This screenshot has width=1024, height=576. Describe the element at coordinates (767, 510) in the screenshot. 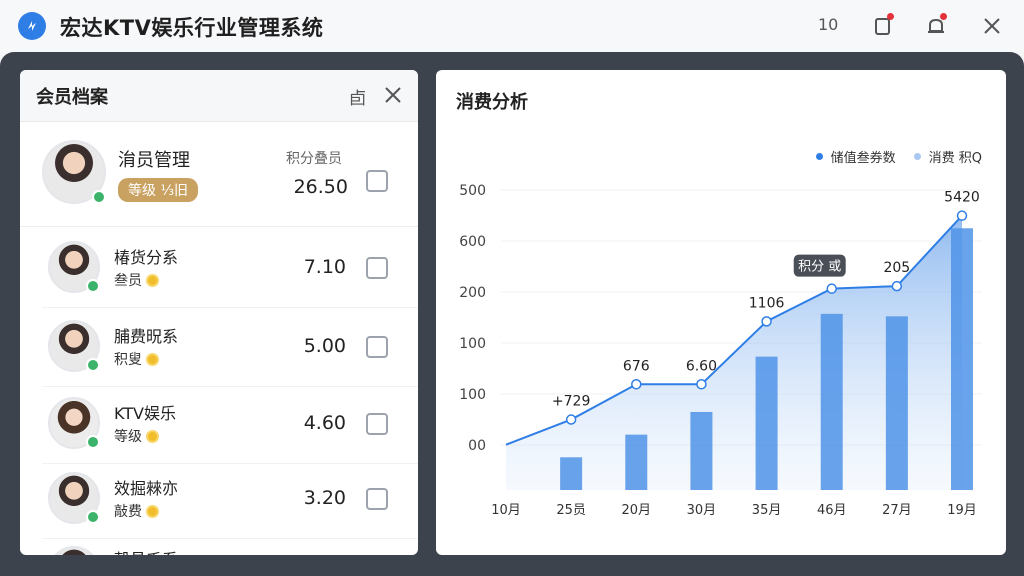

I see `x-tick-label: 35月` at that location.